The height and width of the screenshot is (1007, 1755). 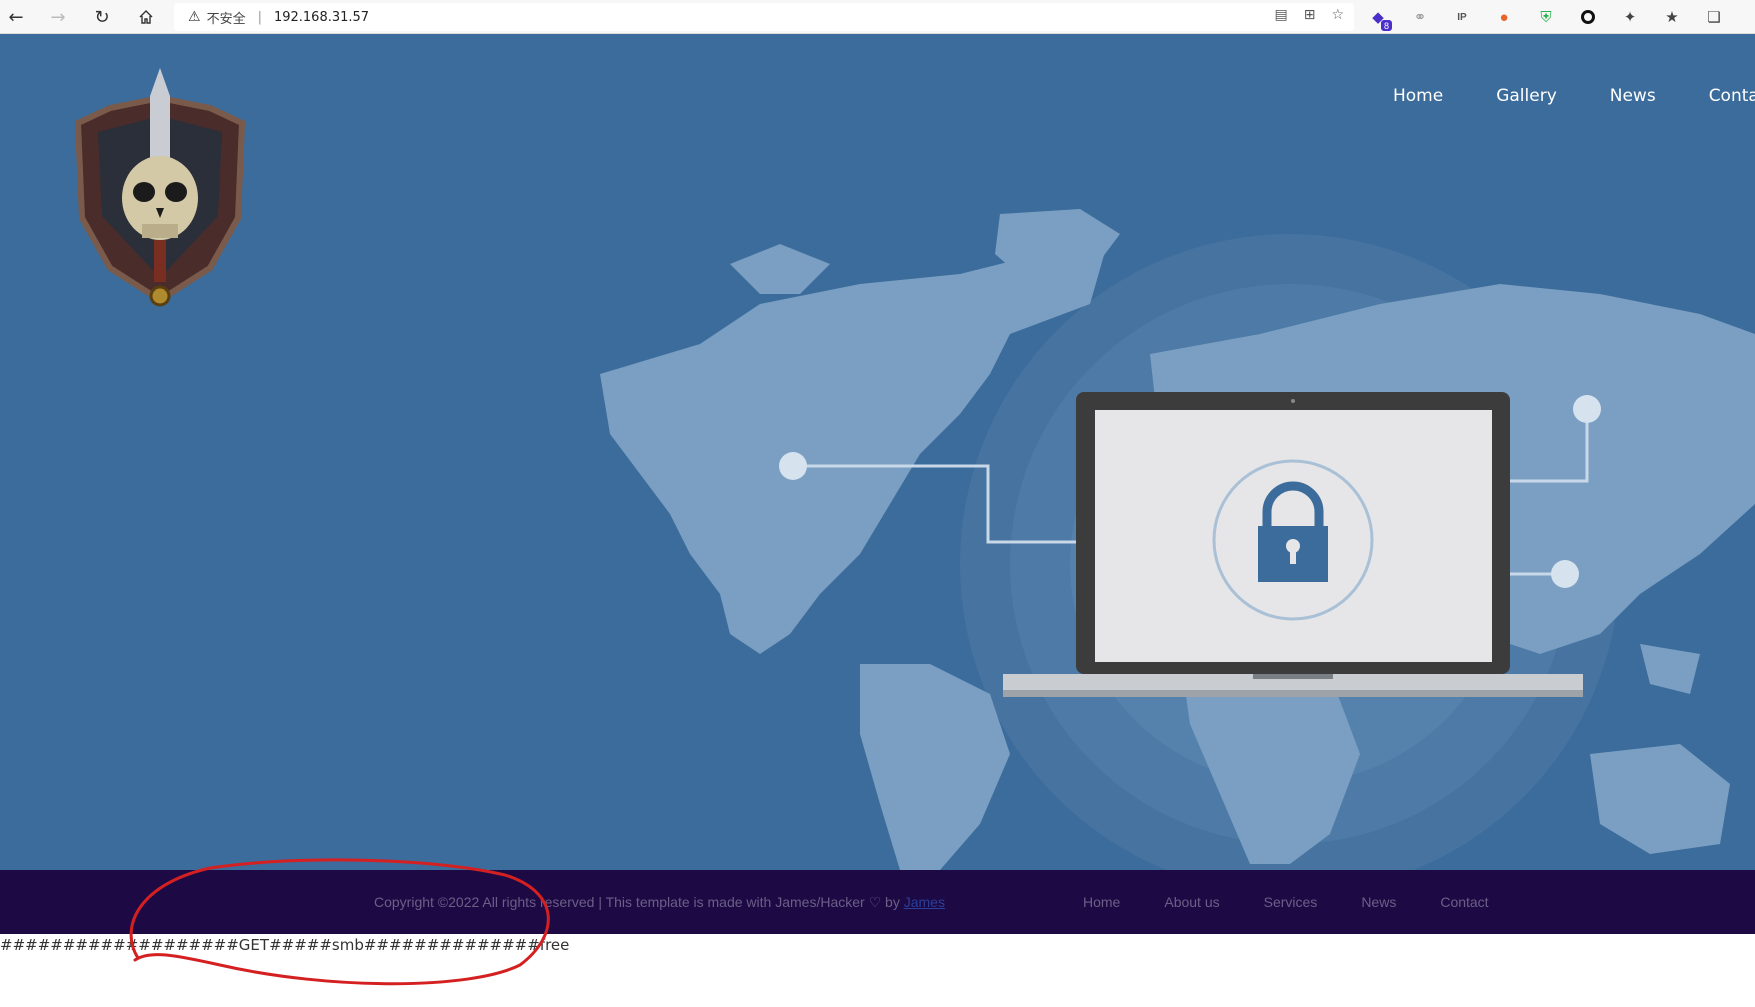 What do you see at coordinates (160, 191) in the screenshot?
I see `site-logo` at bounding box center [160, 191].